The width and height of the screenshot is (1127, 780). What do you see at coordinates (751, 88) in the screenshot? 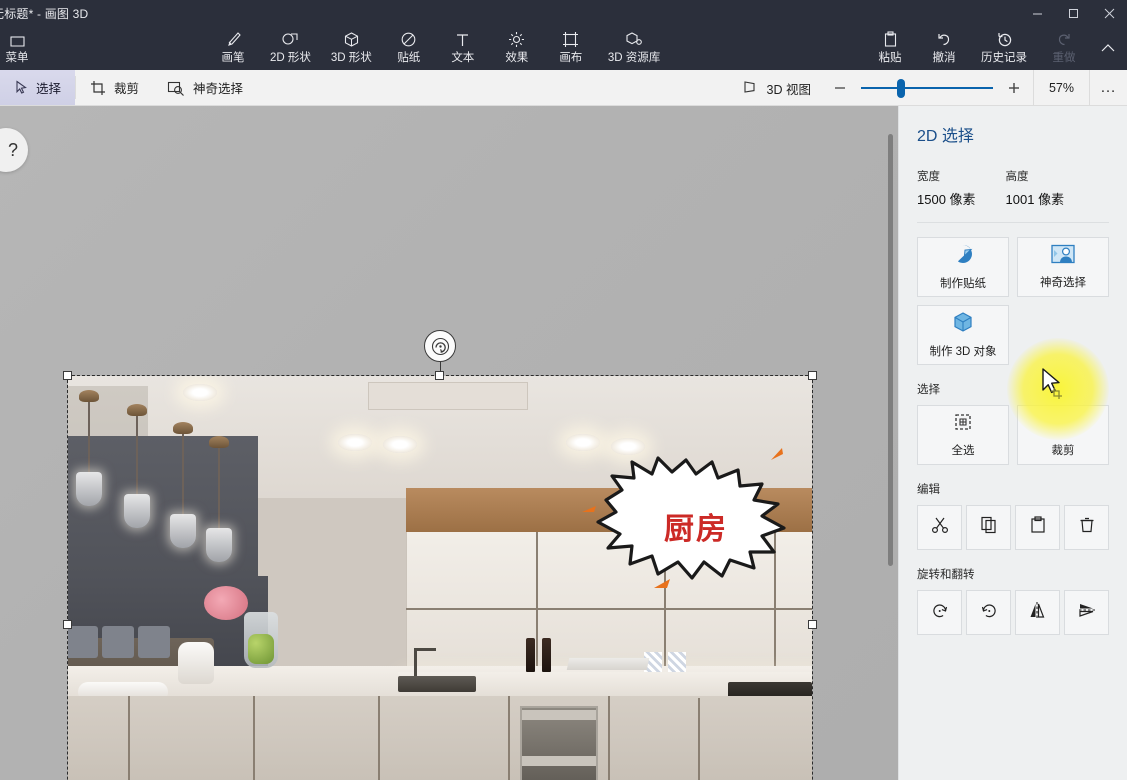
I see `view-3d-icon` at bounding box center [751, 88].